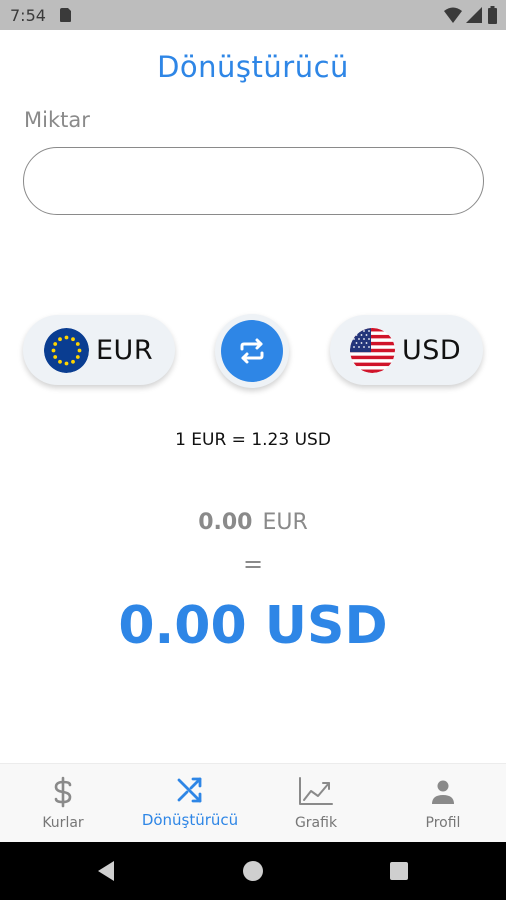 Image resolution: width=506 pixels, height=900 pixels. I want to click on back-icon, so click(106, 871).